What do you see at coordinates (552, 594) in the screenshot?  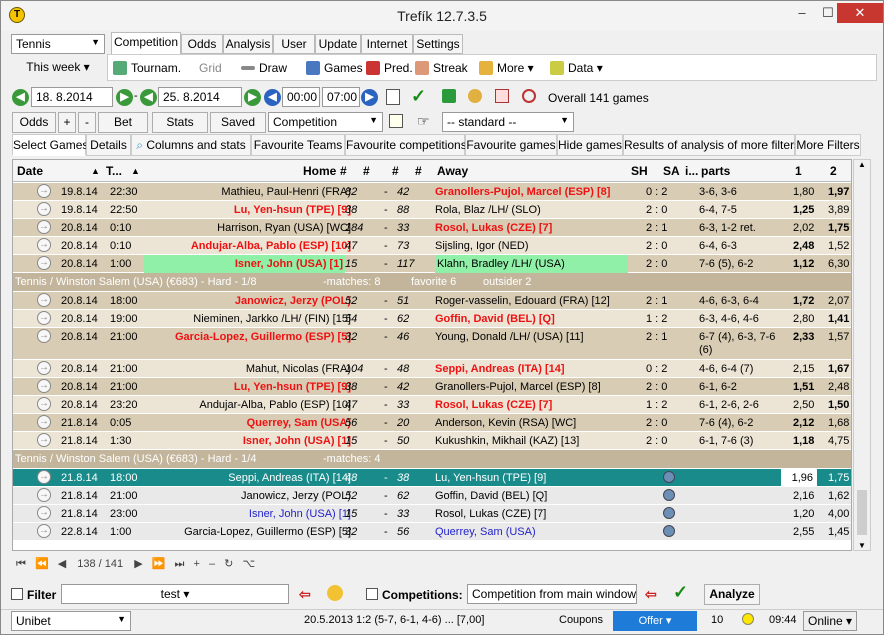 I see `competitions-select: Competition from main window ▾` at bounding box center [552, 594].